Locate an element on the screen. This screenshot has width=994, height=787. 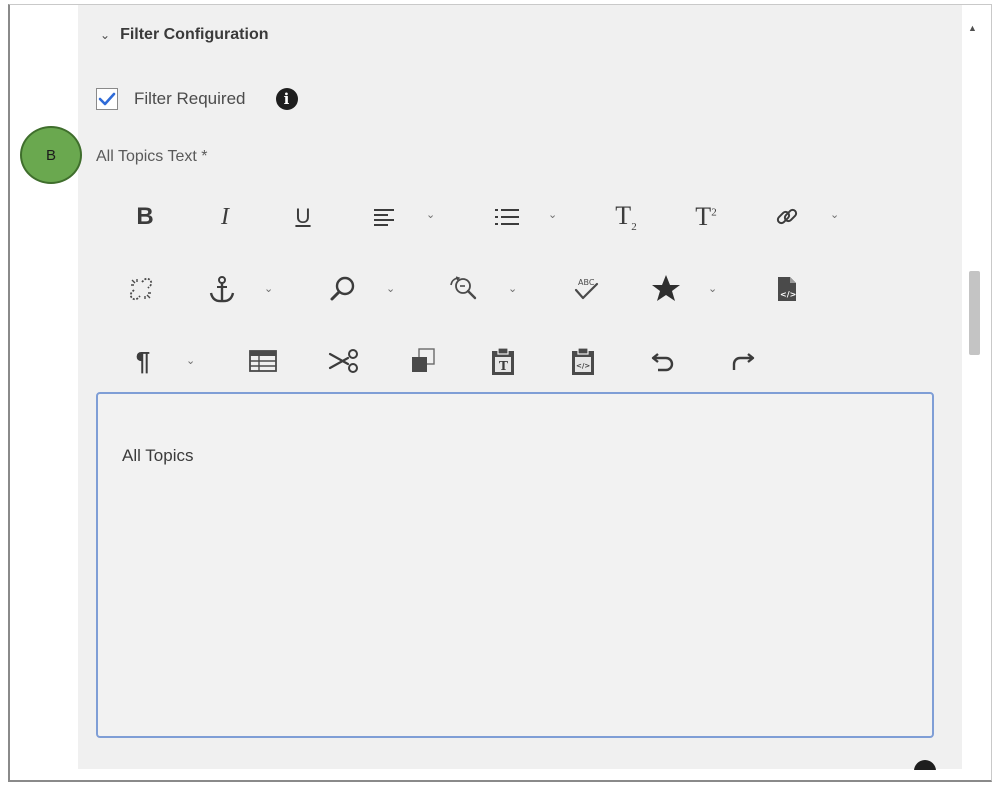
table-button is located at coordinates (263, 361).